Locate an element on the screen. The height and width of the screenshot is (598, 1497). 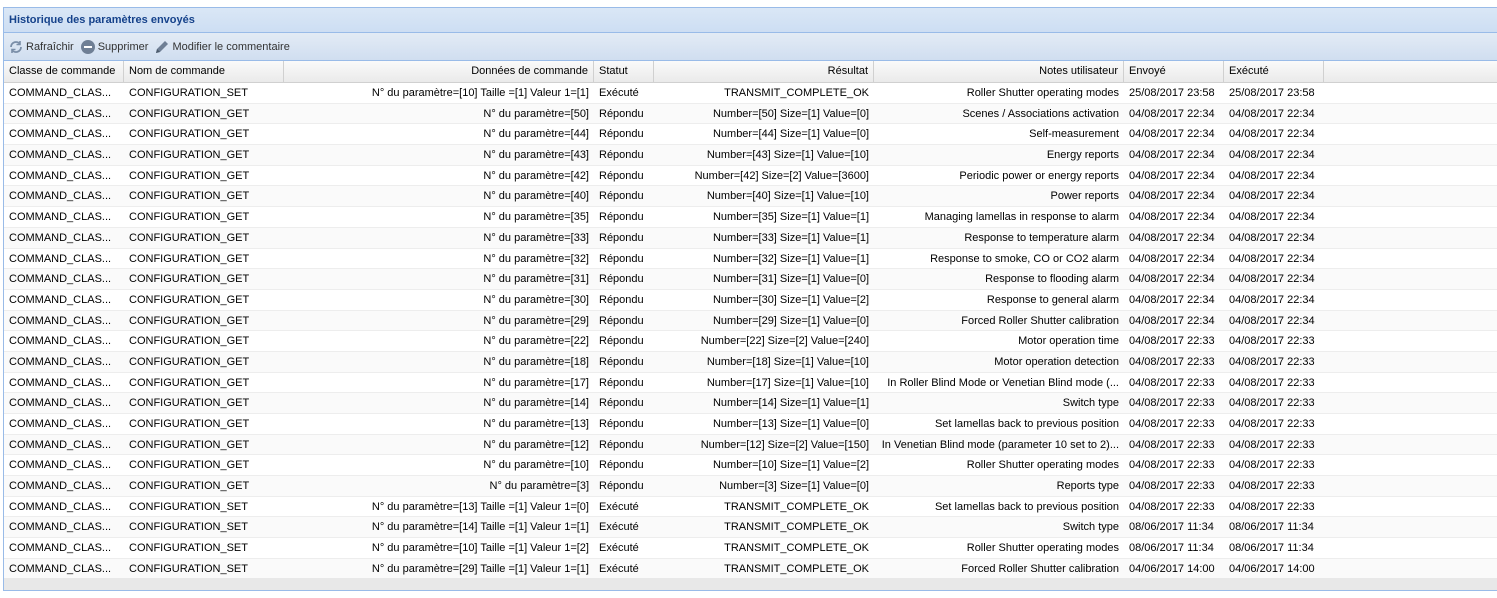
column-header-command-data: Données de commande is located at coordinates (439, 71).